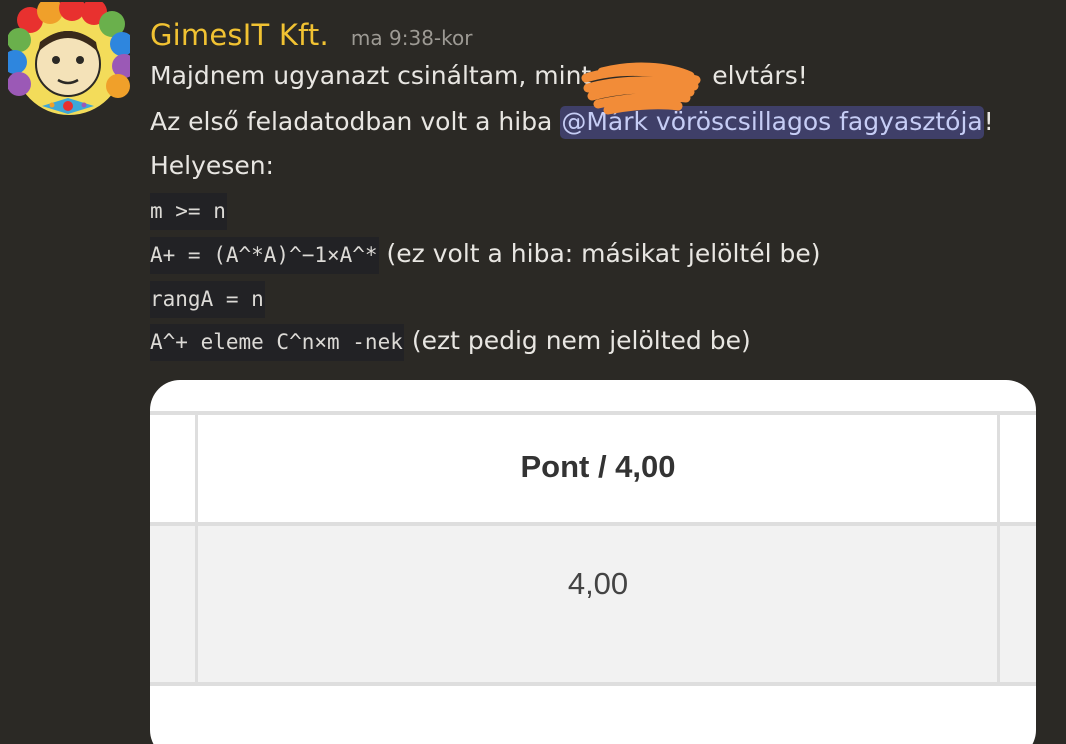 The image size is (1066, 744). I want to click on username: GimesIT Kft., so click(239, 35).